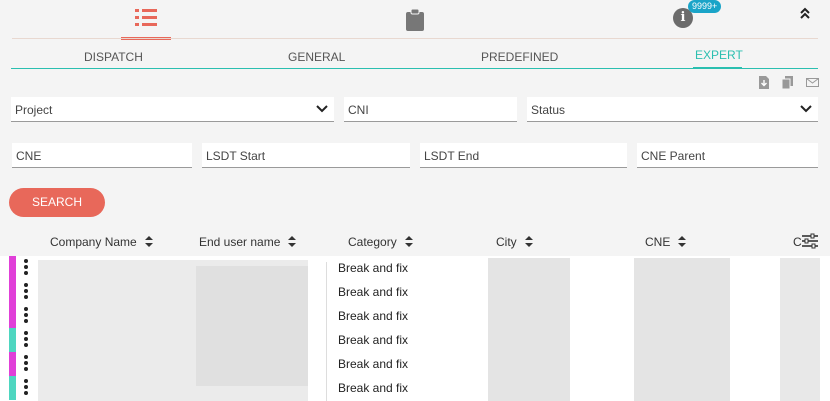  What do you see at coordinates (788, 82) in the screenshot?
I see `copy-icon` at bounding box center [788, 82].